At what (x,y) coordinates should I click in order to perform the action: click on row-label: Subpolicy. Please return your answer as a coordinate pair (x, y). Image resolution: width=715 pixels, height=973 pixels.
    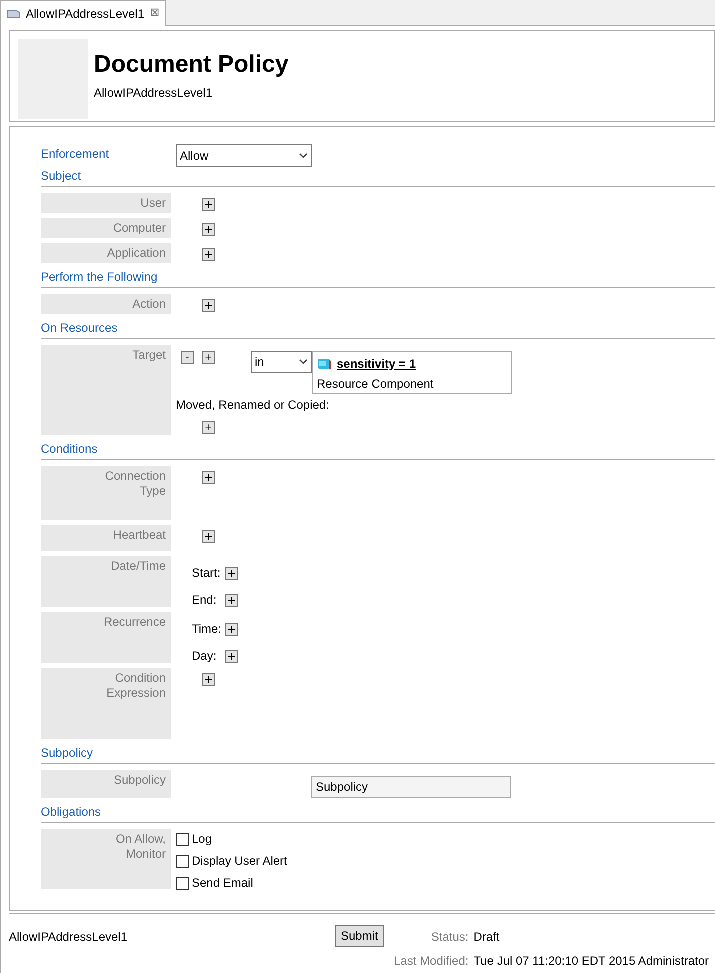
    Looking at the image, I should click on (106, 784).